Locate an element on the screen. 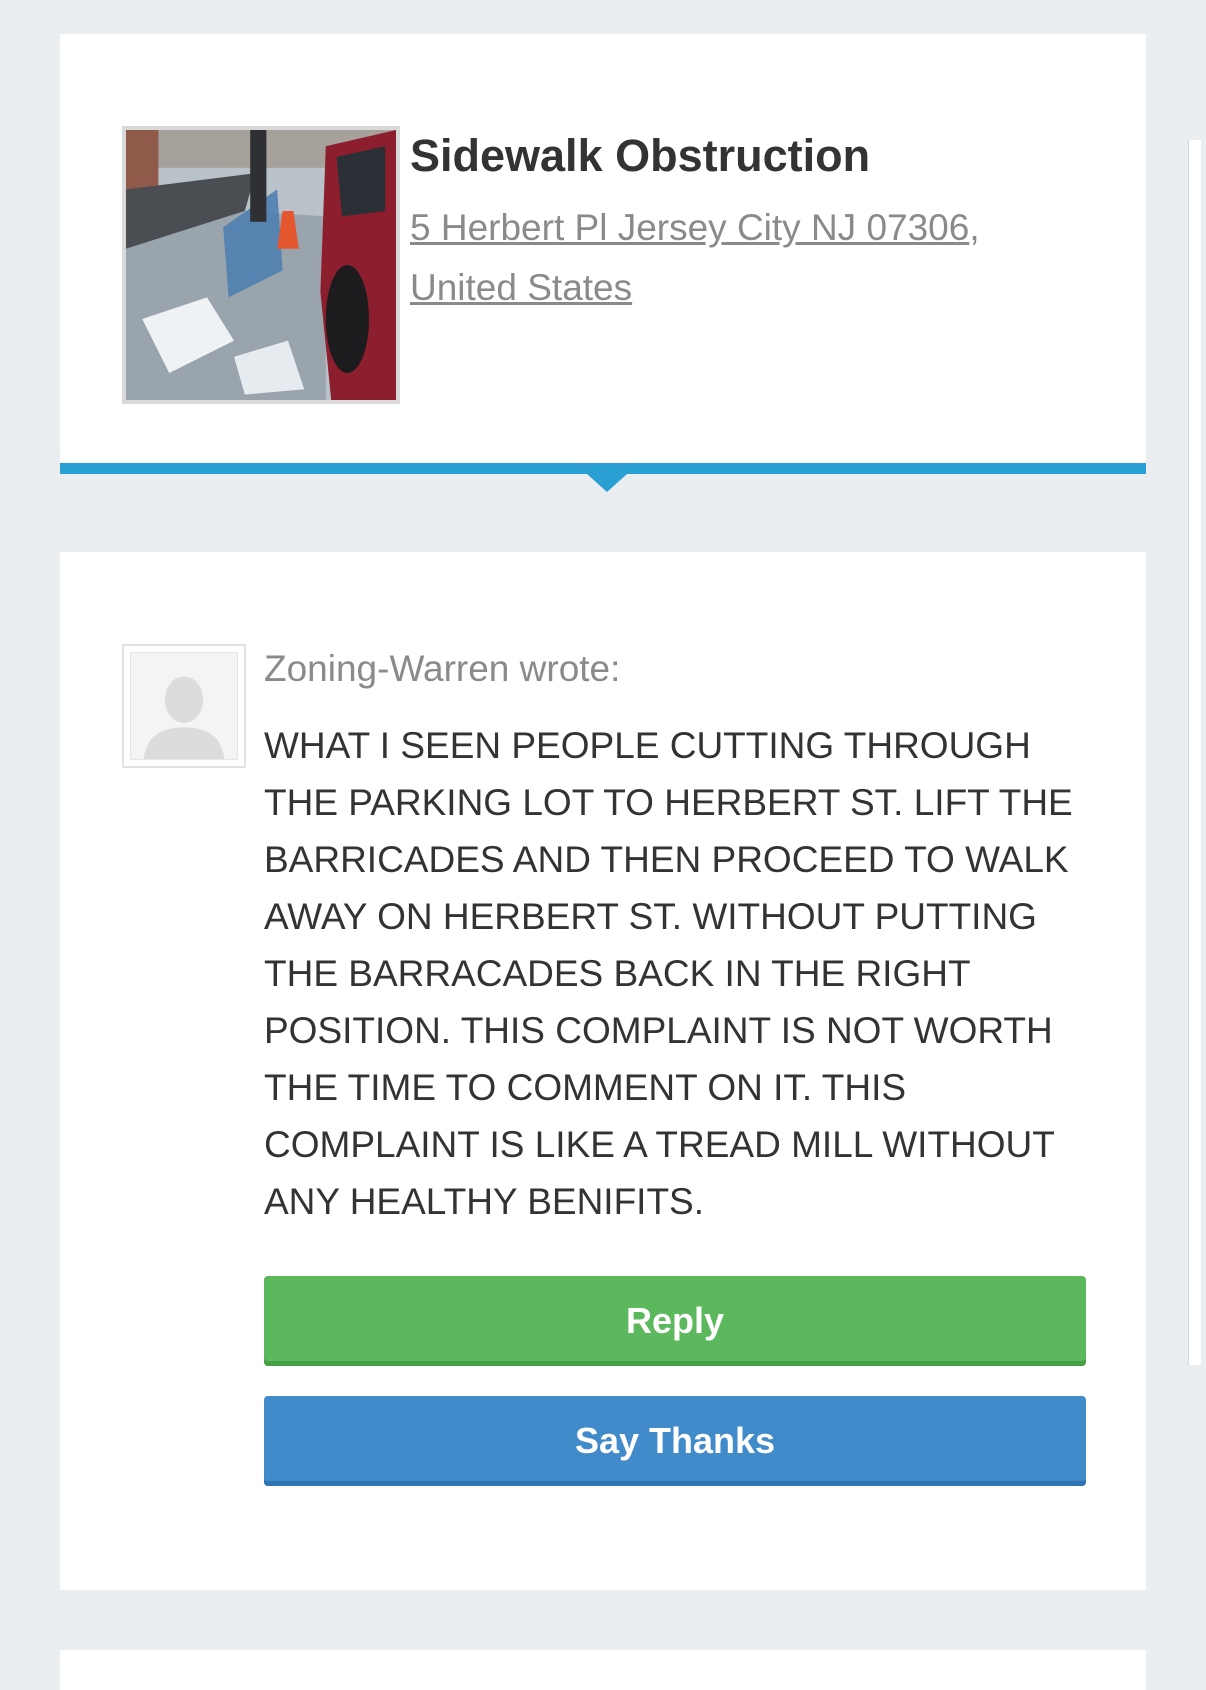 This screenshot has width=1206, height=1690. address-line-2: United States is located at coordinates (521, 287).